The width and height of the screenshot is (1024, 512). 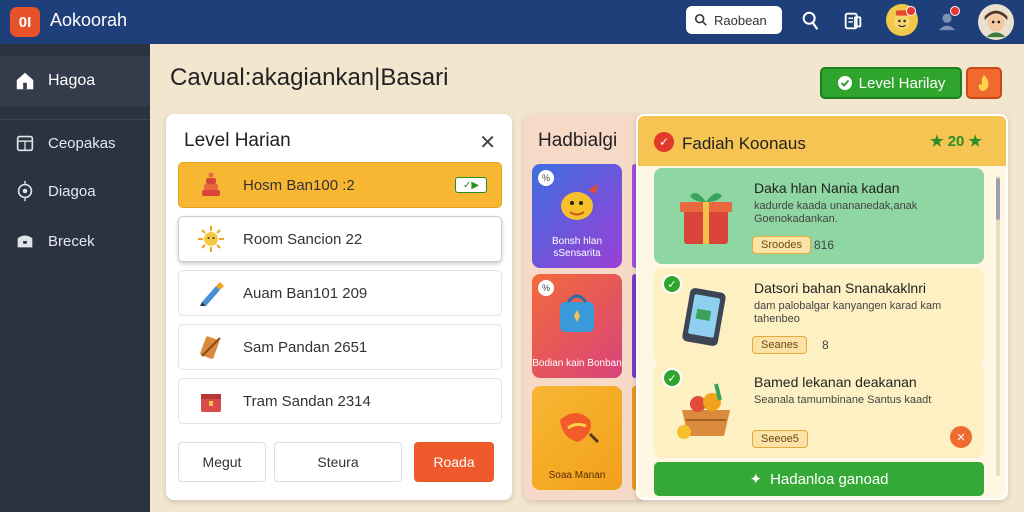 What do you see at coordinates (825, 345) in the screenshot?
I see `gift-card-value: 8` at bounding box center [825, 345].